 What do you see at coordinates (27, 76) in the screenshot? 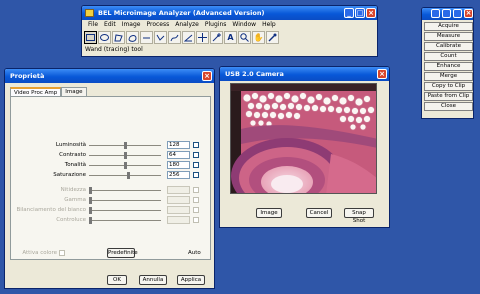
I see `properties-title: Proprietà` at bounding box center [27, 76].